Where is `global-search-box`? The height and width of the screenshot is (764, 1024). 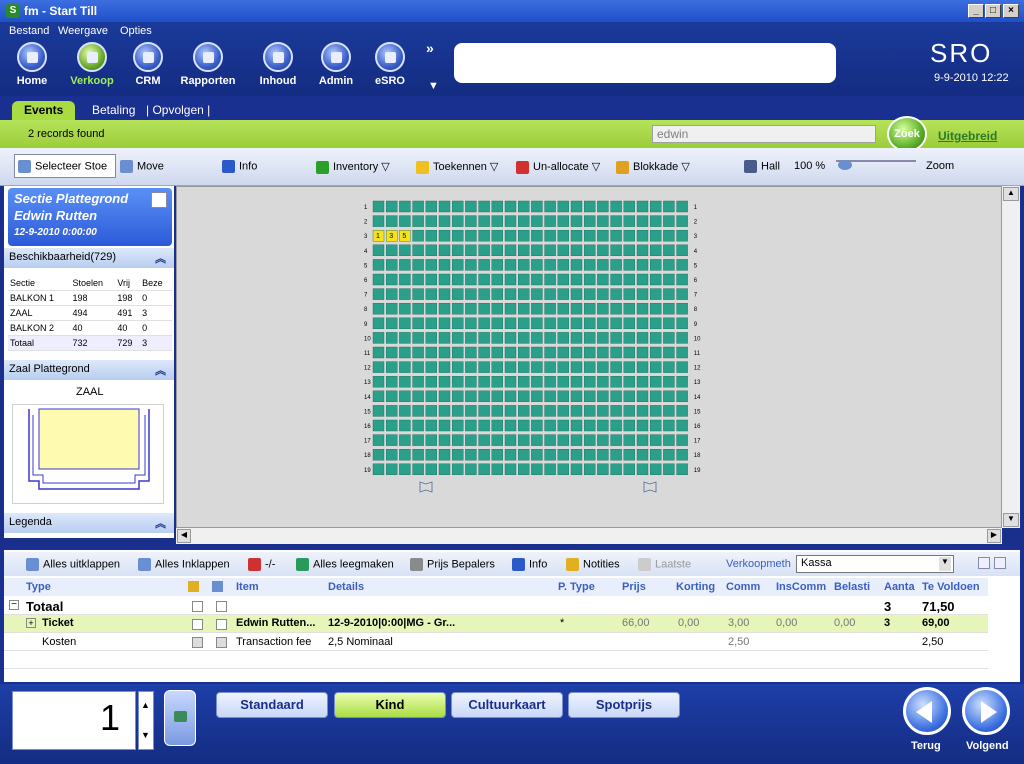
global-search-box is located at coordinates (645, 63).